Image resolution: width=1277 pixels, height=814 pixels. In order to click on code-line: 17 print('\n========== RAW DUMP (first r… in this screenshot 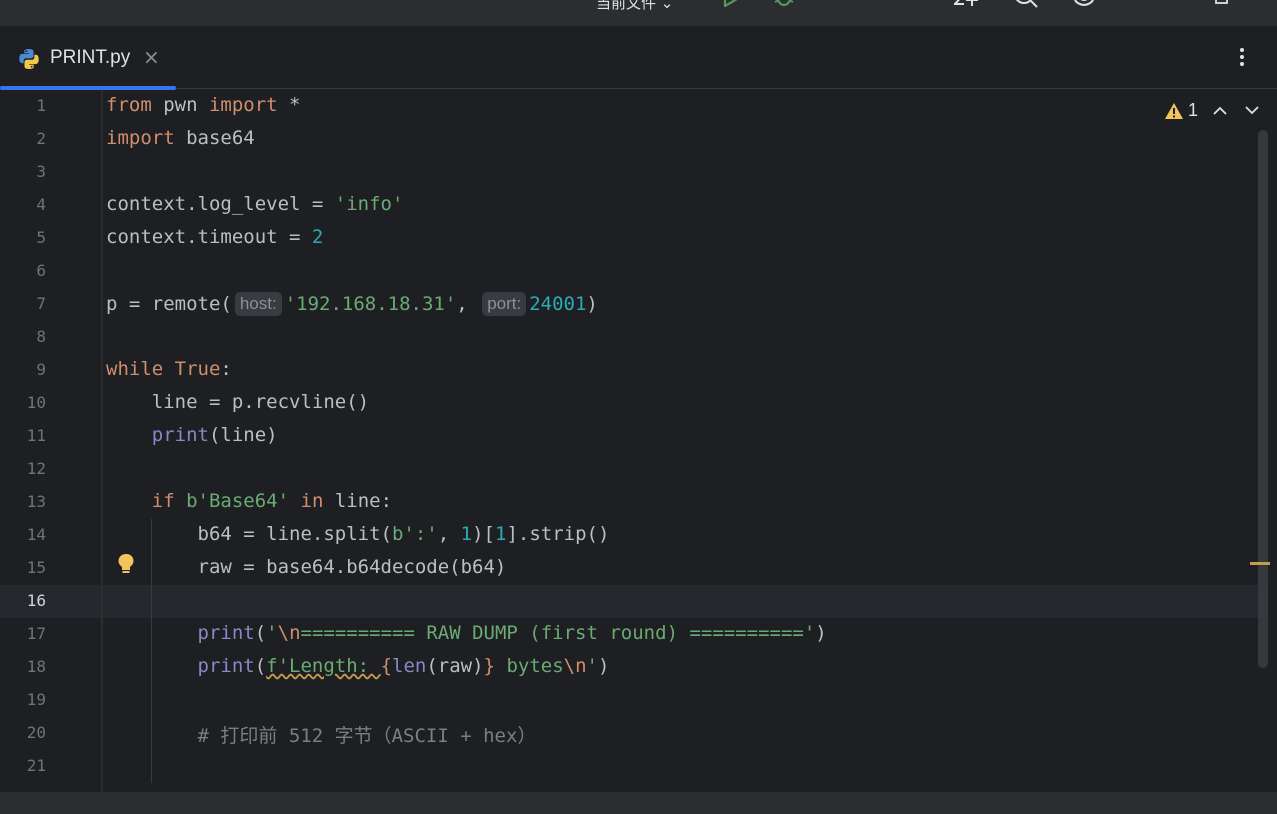, I will do `click(625, 634)`.